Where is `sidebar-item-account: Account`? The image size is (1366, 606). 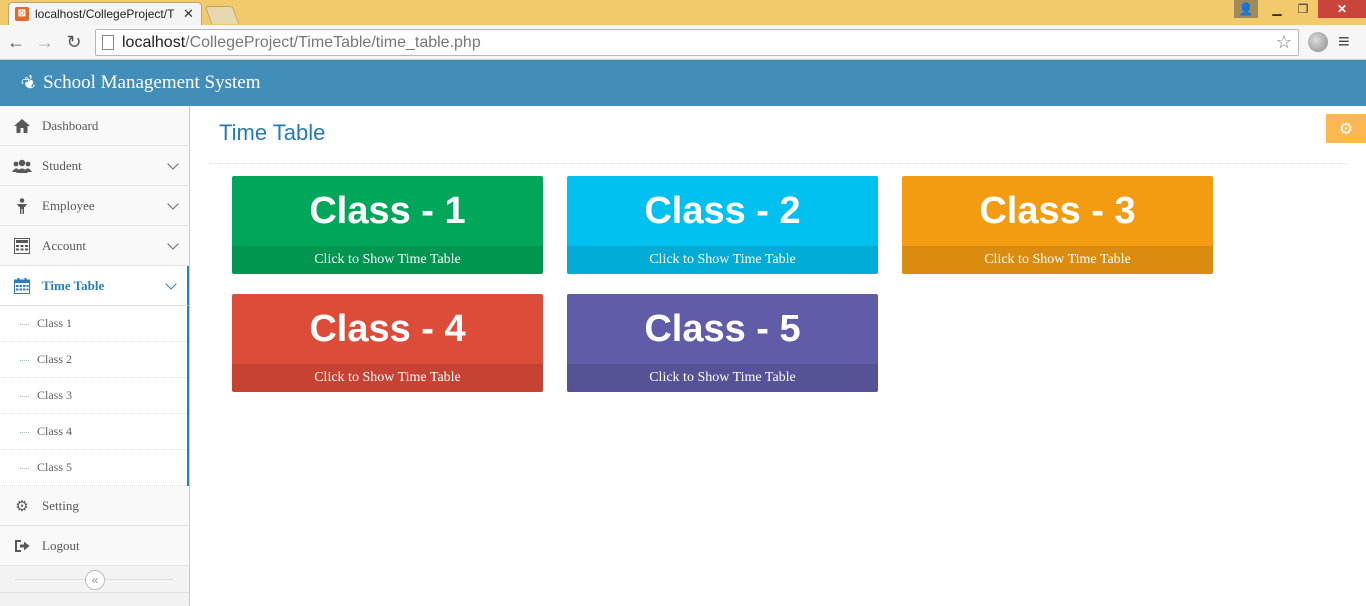
sidebar-item-account: Account is located at coordinates (94, 246).